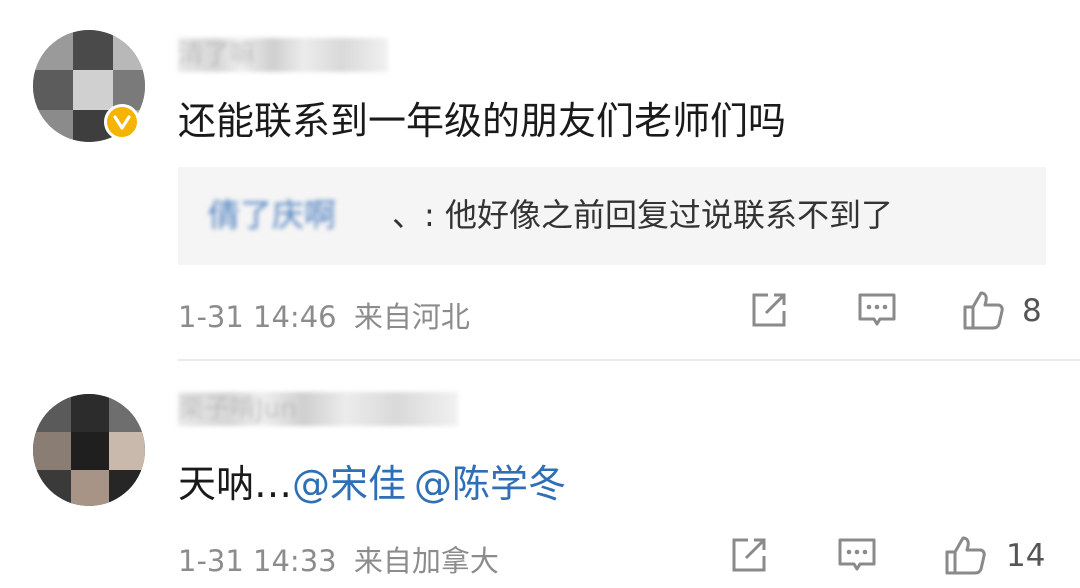  I want to click on comment-text: 天呐…@宋佳 @陈学冬, so click(372, 484).